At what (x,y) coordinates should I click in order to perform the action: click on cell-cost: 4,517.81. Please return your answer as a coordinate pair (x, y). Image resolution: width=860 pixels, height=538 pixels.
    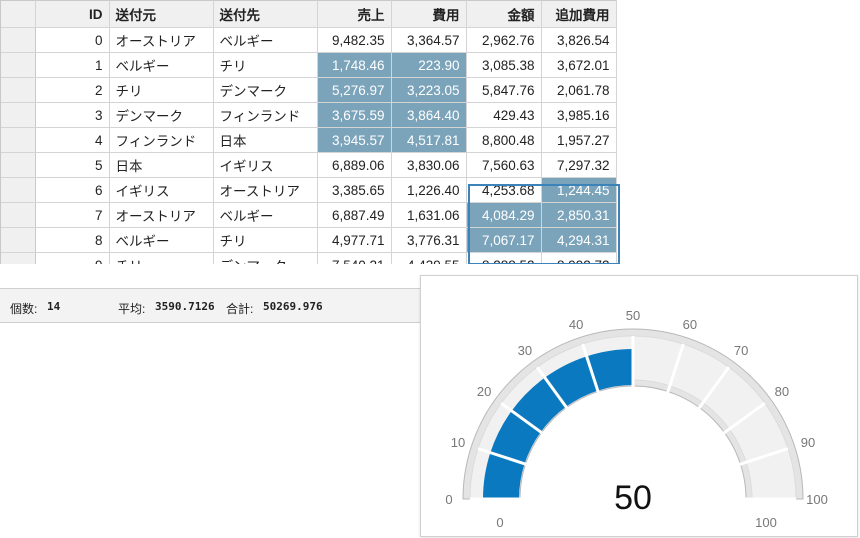
    Looking at the image, I should click on (429, 140).